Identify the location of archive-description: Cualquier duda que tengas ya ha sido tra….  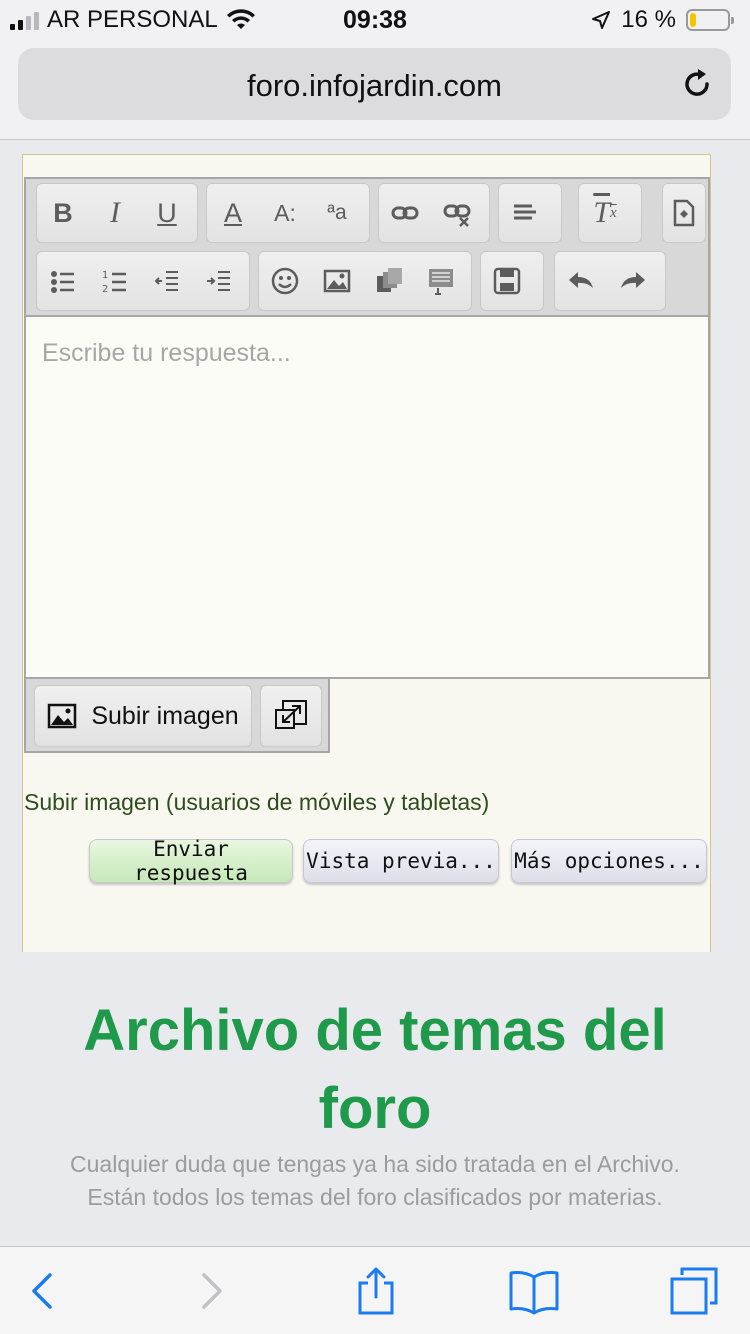
(375, 1180).